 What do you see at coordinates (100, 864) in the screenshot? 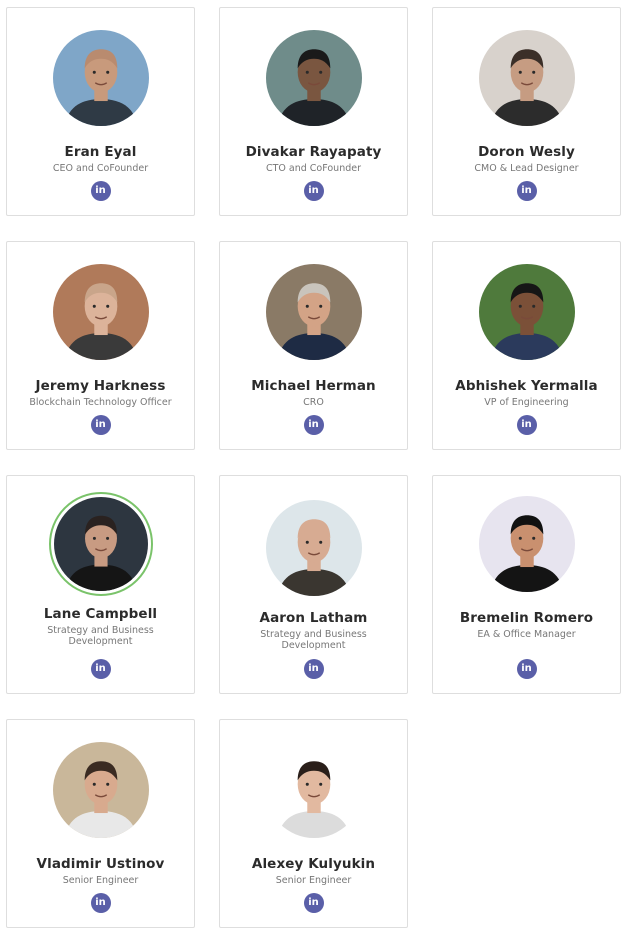
I see `member-name: Vladimir Ustinov` at bounding box center [100, 864].